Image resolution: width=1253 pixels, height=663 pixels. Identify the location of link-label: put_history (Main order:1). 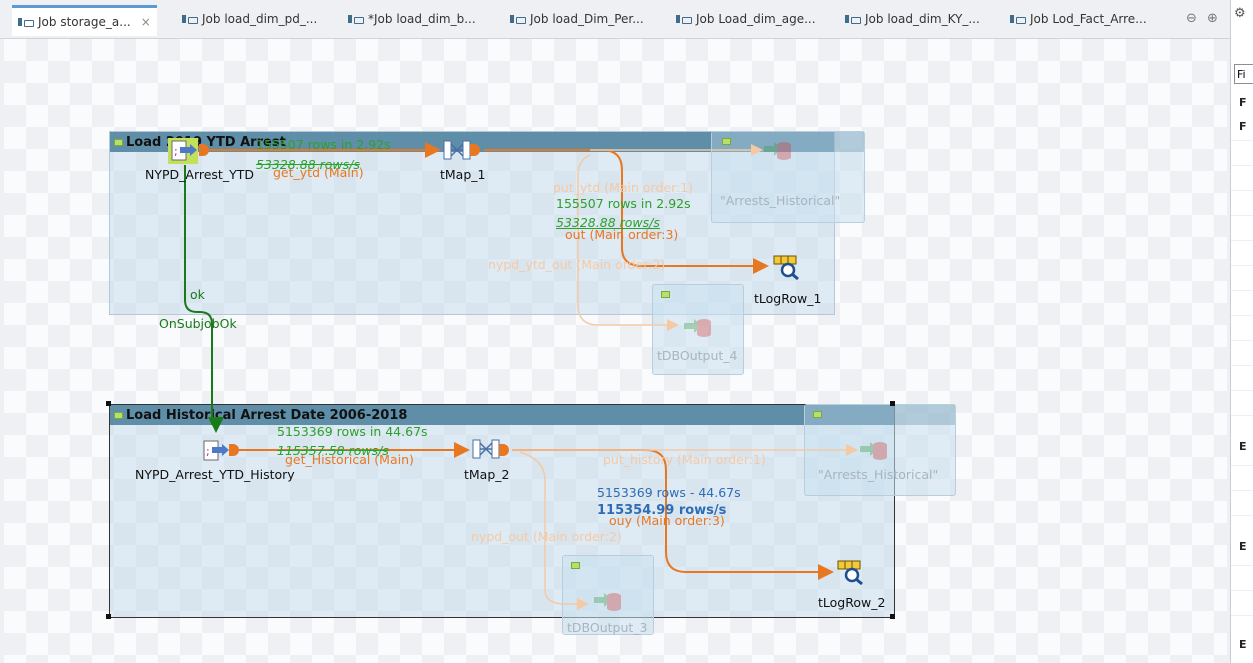
(684, 459).